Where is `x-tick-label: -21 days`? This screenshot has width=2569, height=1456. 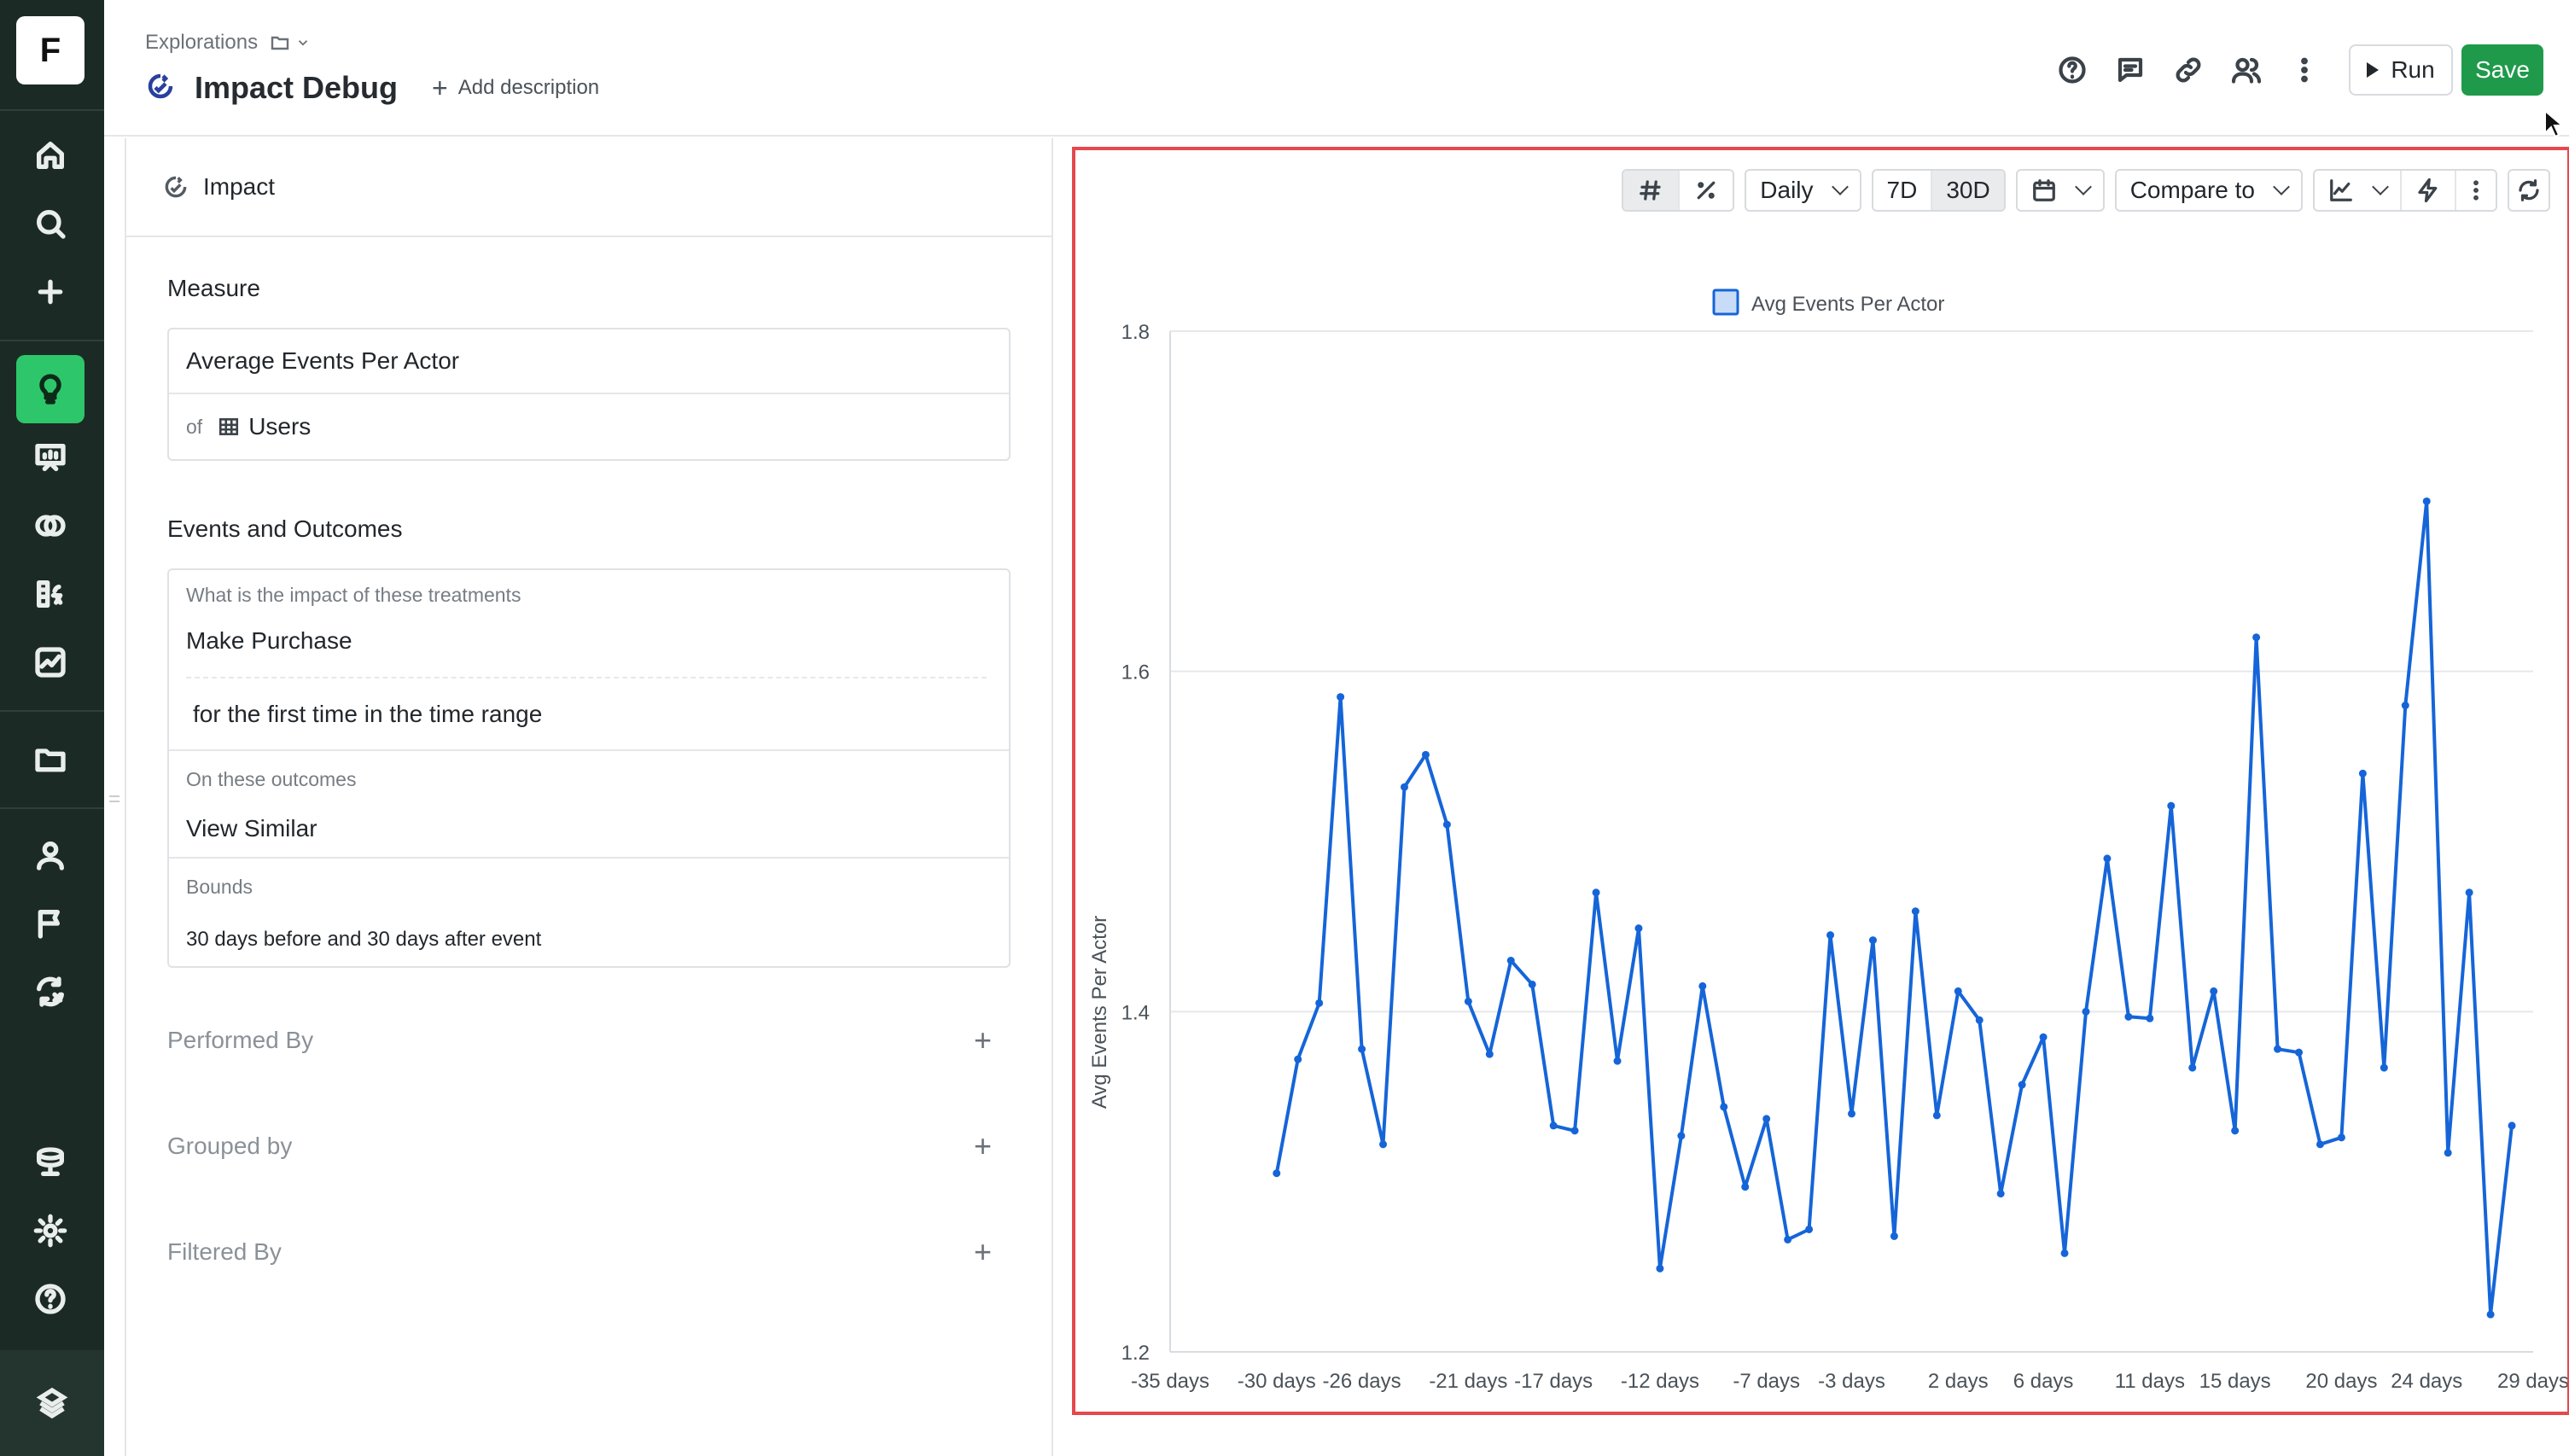 x-tick-label: -21 days is located at coordinates (1468, 1382).